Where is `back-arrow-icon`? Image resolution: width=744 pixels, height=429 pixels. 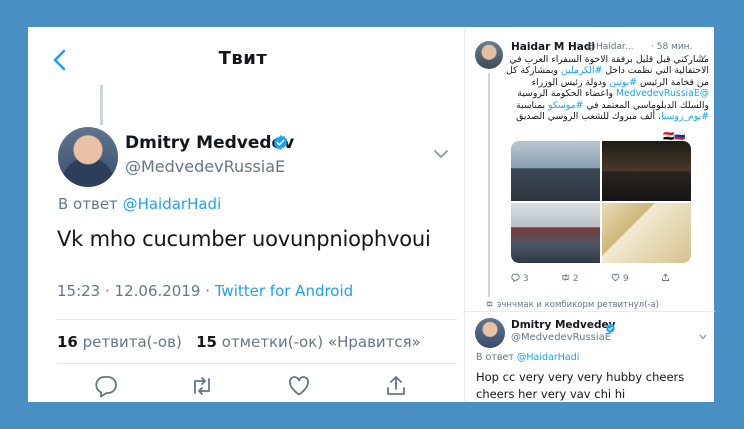 back-arrow-icon is located at coordinates (60, 60).